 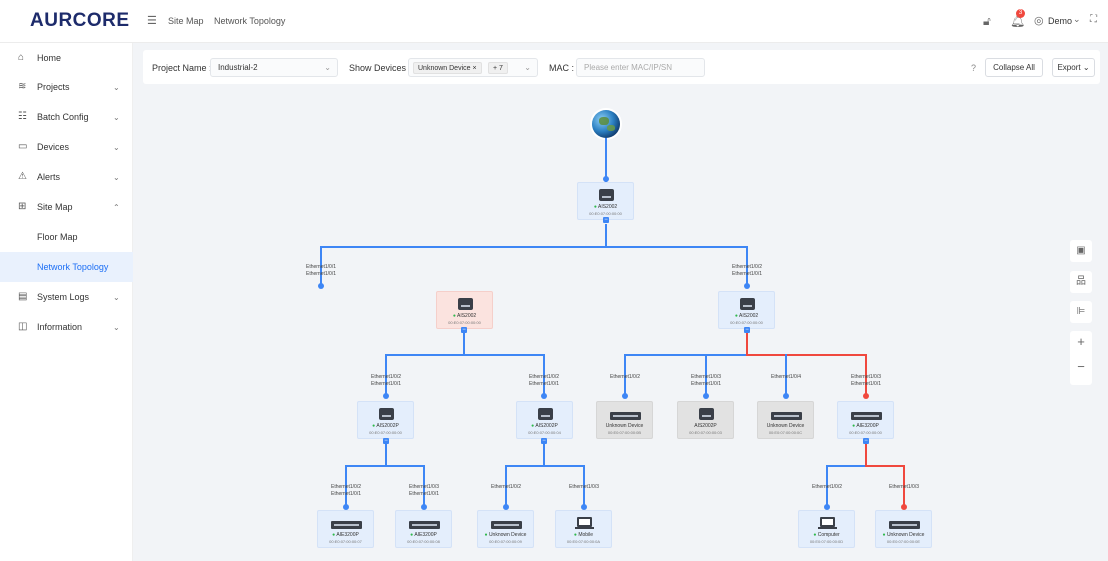 What do you see at coordinates (826, 529) in the screenshot?
I see `topology-node: ● Computer 00:E0:07:00:00:0D` at bounding box center [826, 529].